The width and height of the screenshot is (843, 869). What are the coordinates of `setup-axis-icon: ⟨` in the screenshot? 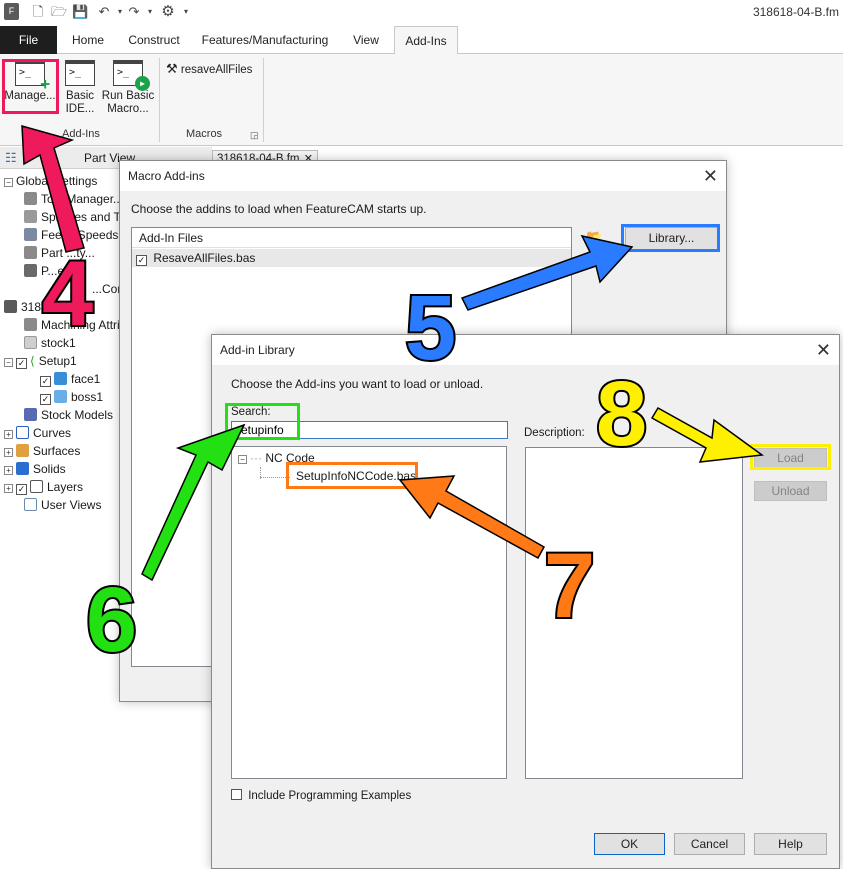 It's located at (32, 361).